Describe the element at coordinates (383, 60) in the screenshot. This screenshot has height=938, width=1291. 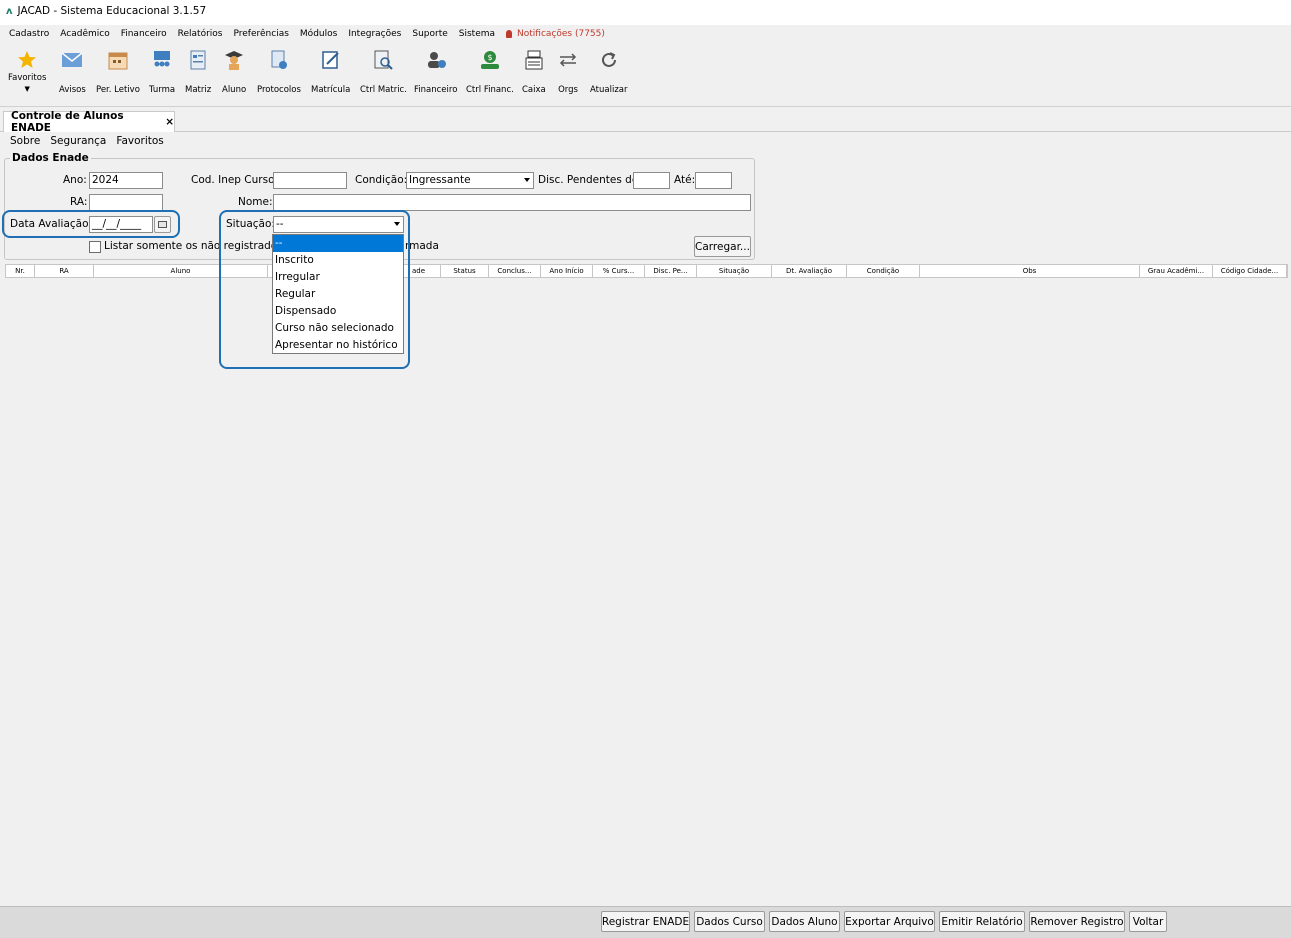
I see `document-search-icon` at that location.